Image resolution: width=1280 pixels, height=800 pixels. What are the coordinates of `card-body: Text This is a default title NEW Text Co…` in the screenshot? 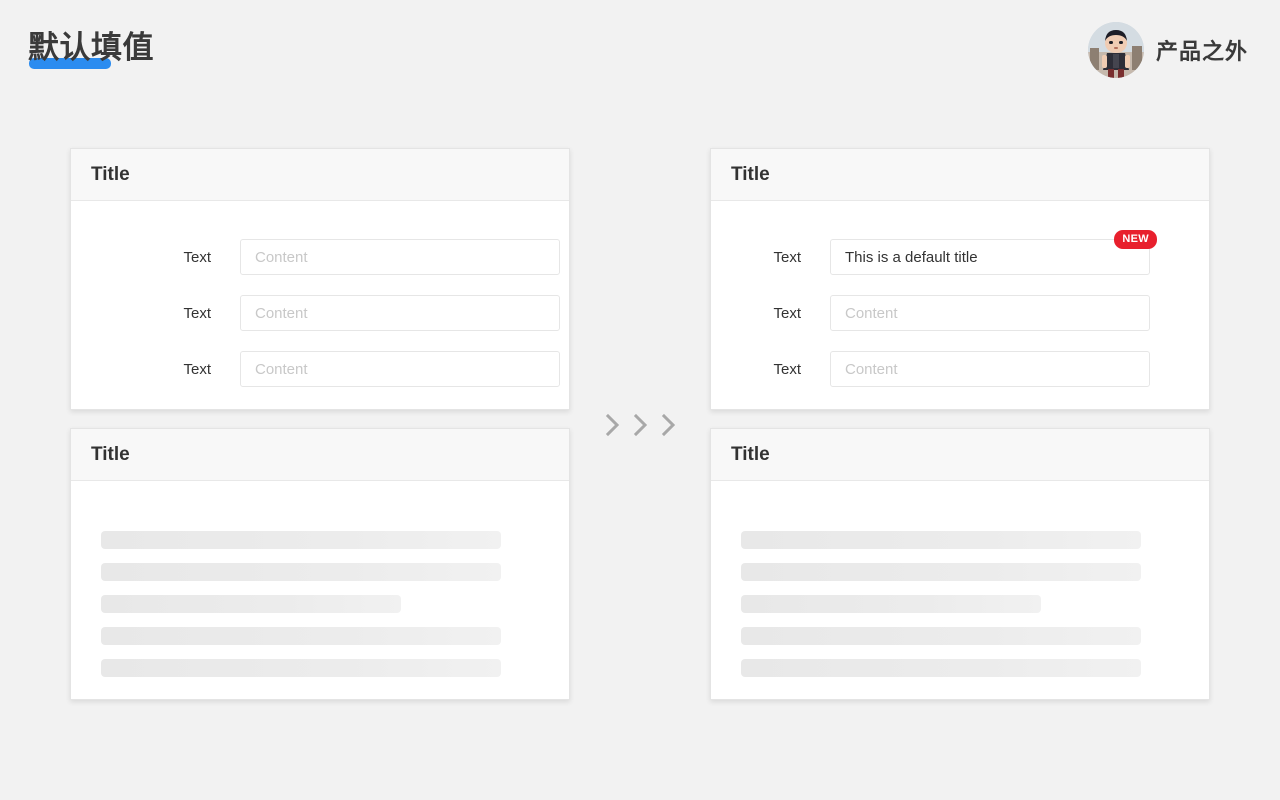 It's located at (960, 305).